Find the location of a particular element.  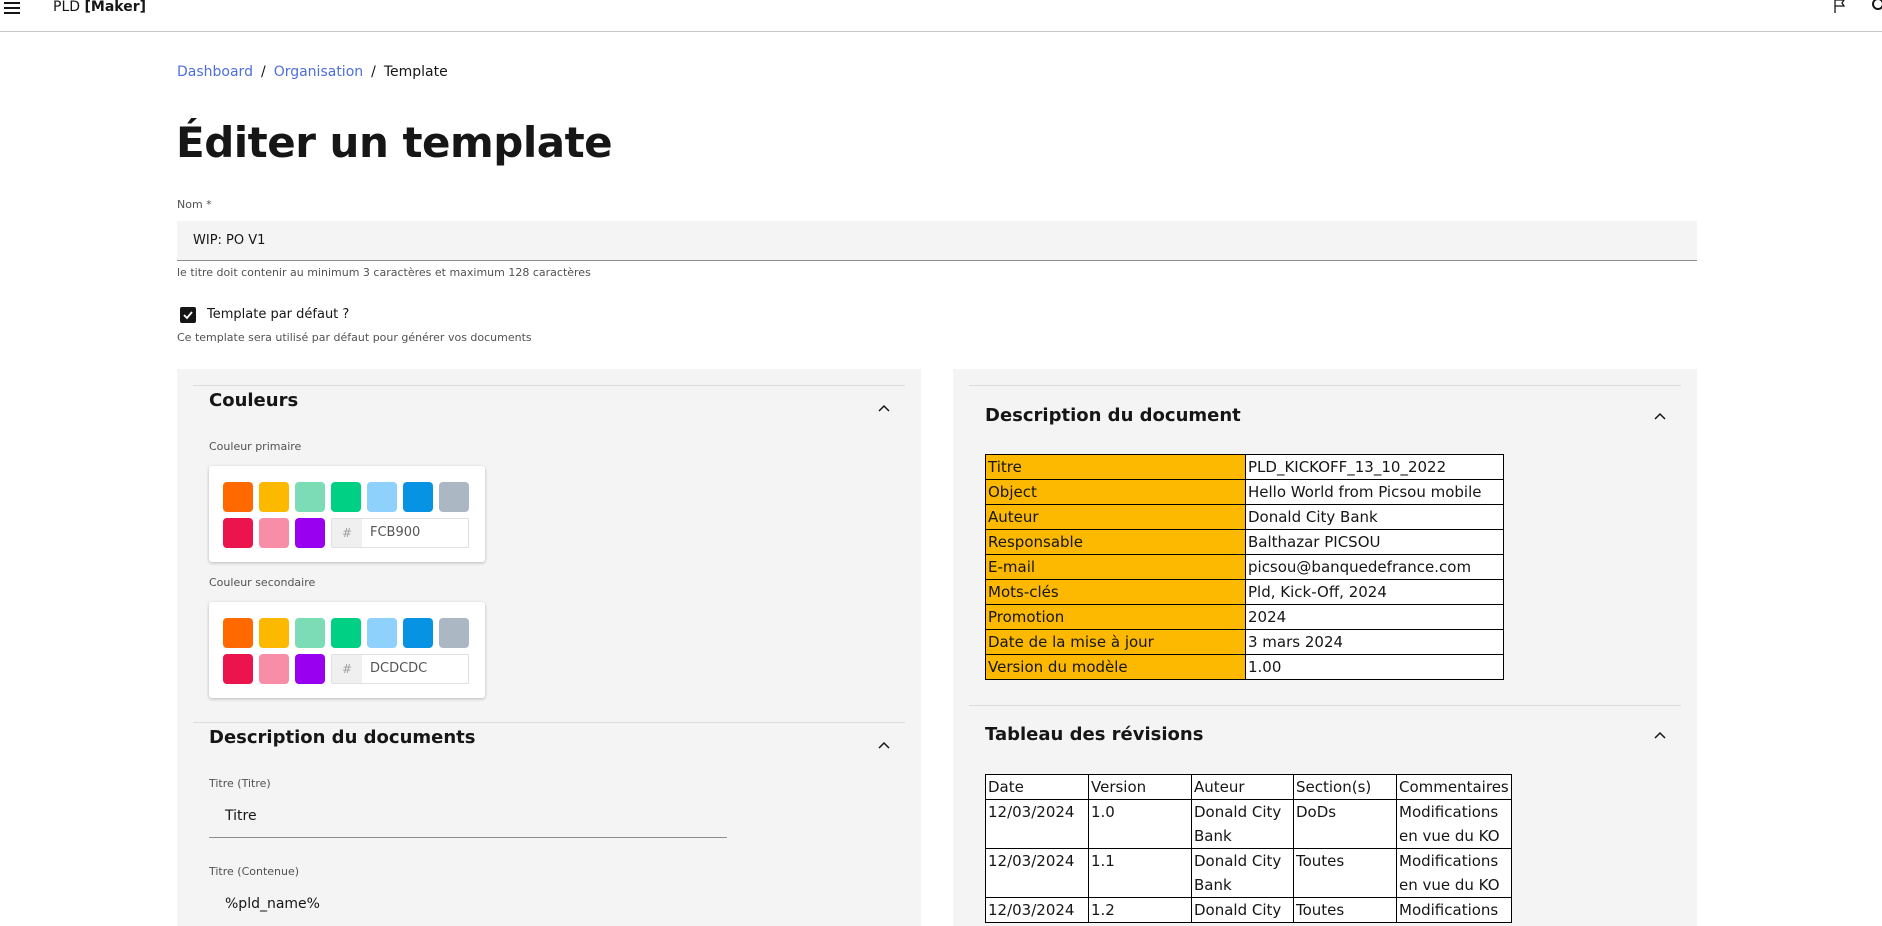

default-template-checkbox is located at coordinates (188, 315).